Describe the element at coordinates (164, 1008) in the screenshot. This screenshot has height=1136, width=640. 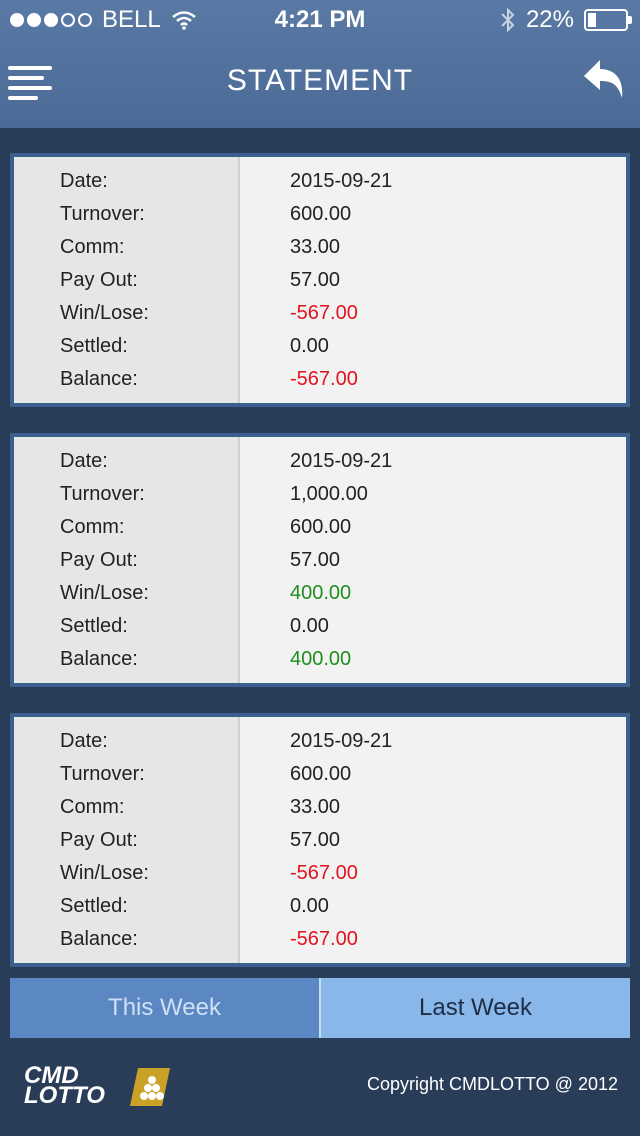
I see `tab-this-week: This Week` at that location.